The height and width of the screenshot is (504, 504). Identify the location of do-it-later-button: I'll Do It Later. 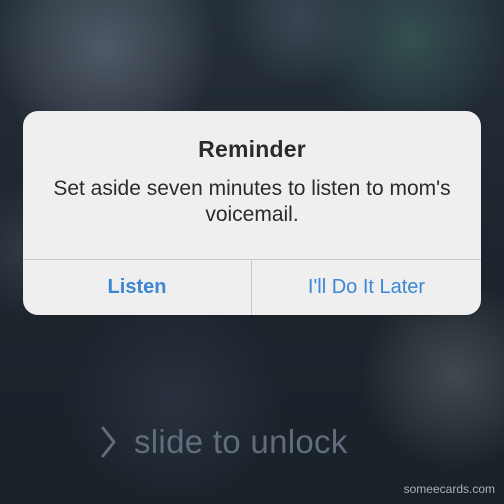
(366, 287).